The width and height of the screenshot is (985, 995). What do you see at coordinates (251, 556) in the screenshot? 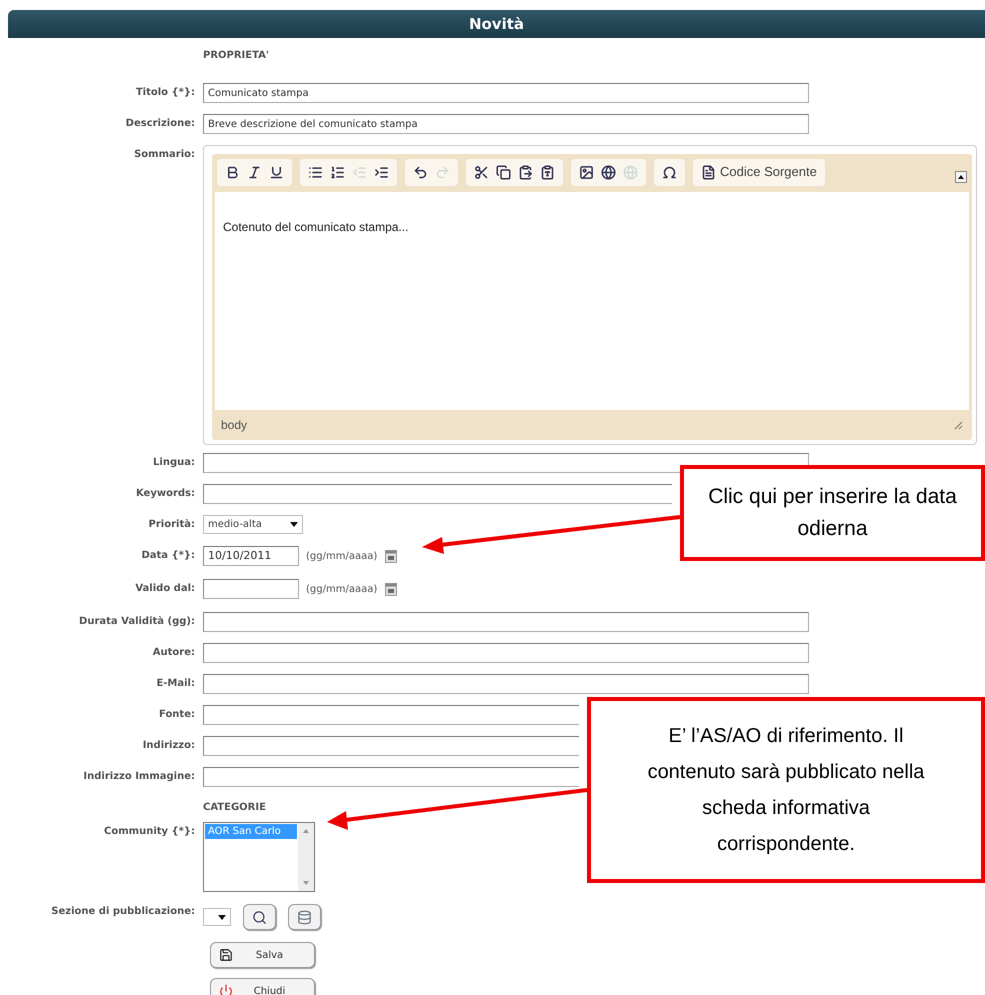
I see `date-field: 10/10/2011` at bounding box center [251, 556].